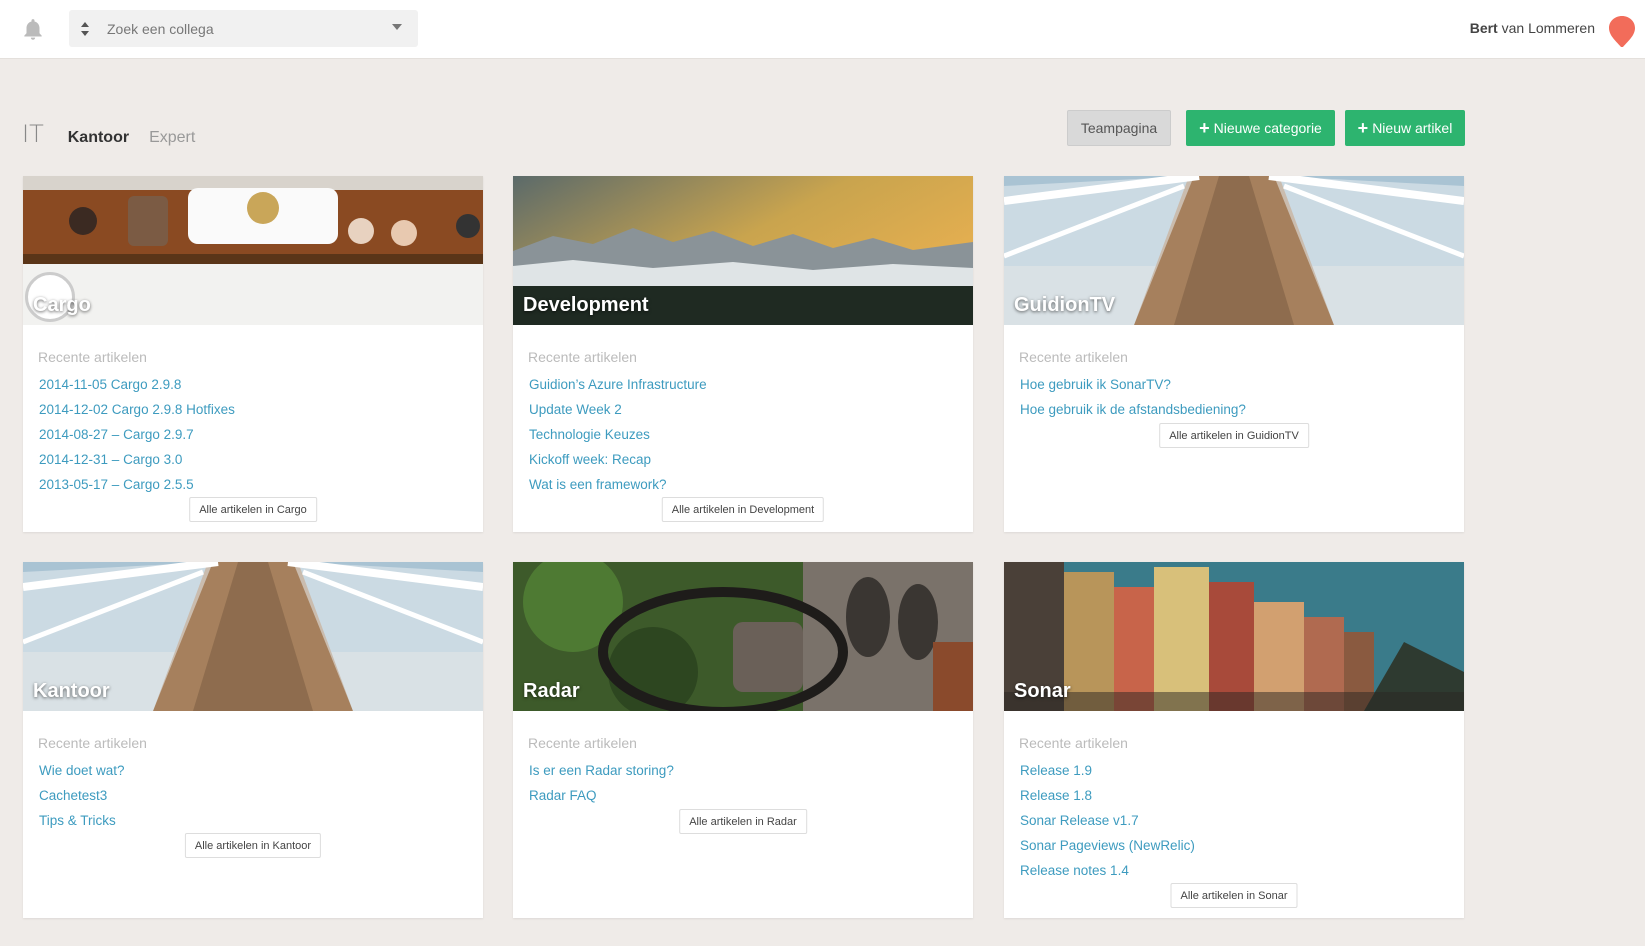 This screenshot has width=1645, height=946. I want to click on user-name: Bert van Lommeren, so click(1532, 28).